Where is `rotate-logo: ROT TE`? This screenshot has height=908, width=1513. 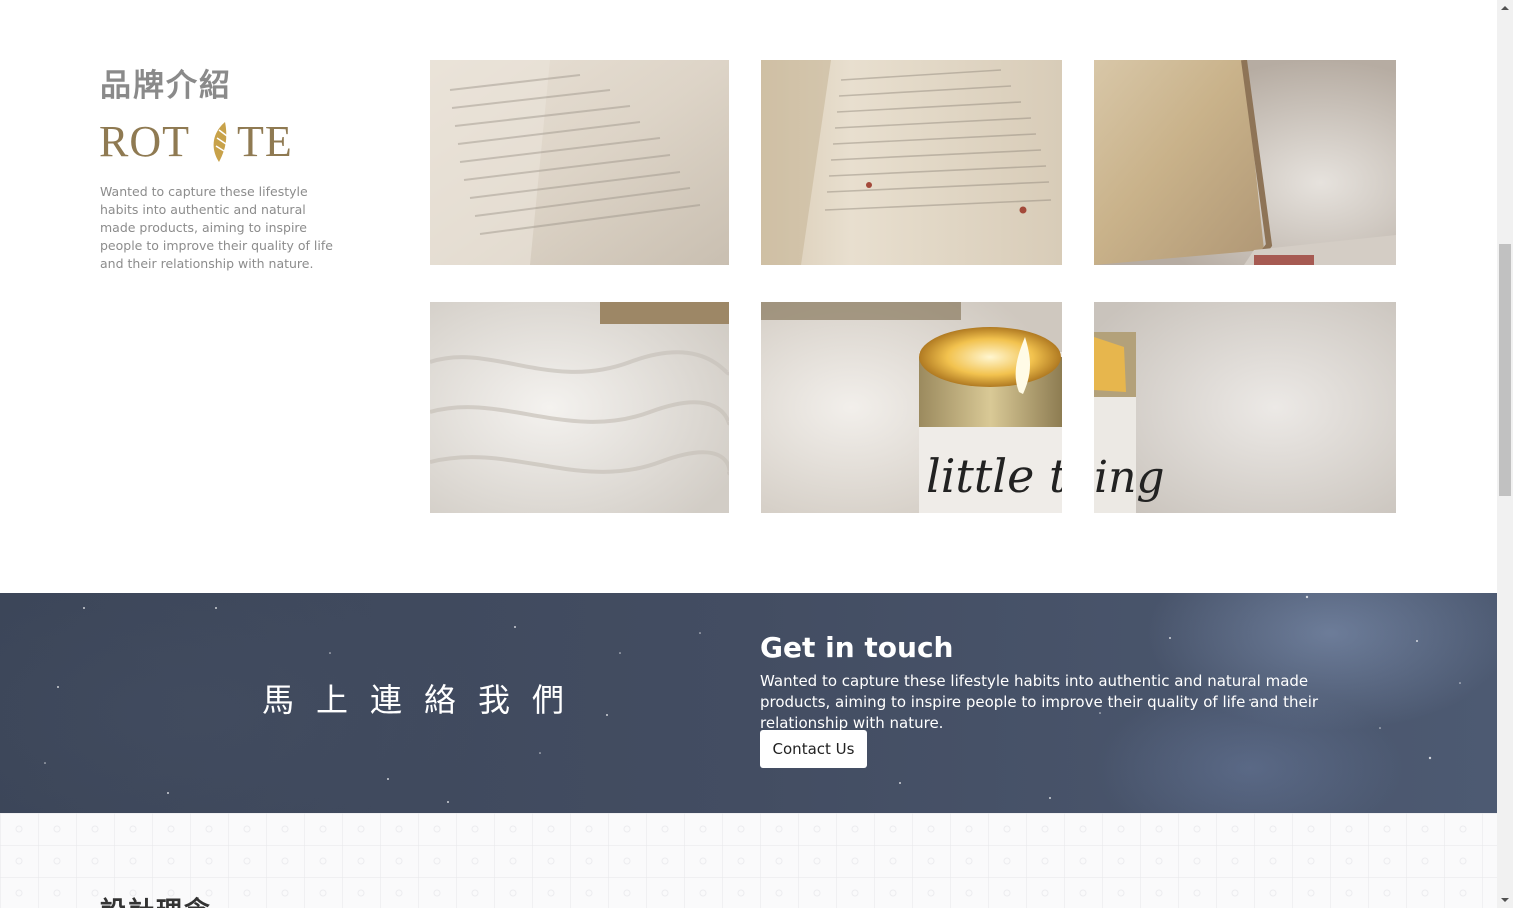 rotate-logo: ROT TE is located at coordinates (196, 140).